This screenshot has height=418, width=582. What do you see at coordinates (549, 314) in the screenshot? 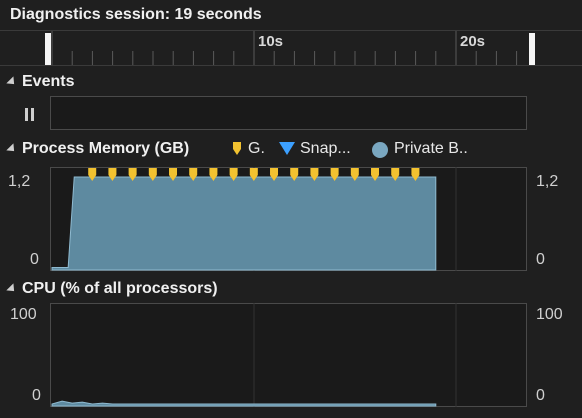
I see `cpu-y-max-right: 100` at bounding box center [549, 314].